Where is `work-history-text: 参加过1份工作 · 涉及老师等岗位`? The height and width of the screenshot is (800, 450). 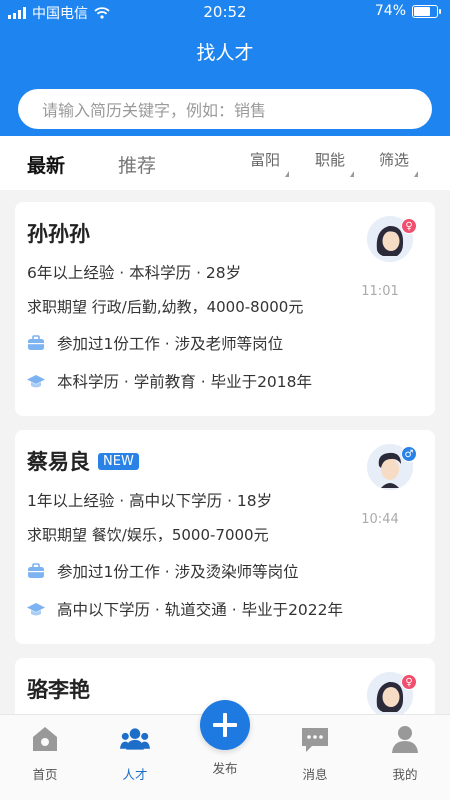
work-history-text: 参加过1份工作 · 涉及老师等岗位 is located at coordinates (170, 344).